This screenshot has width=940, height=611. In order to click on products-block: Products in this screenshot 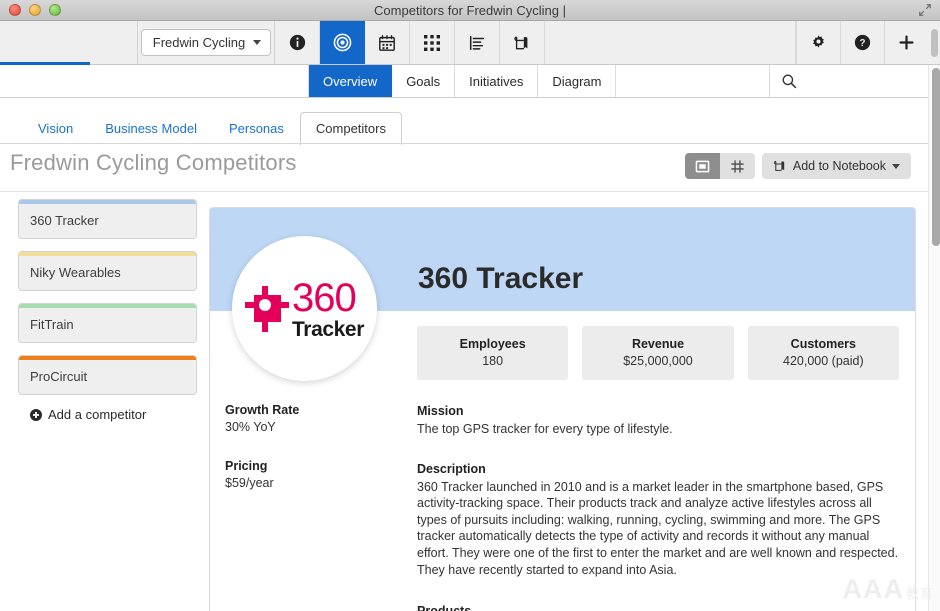, I will do `click(658, 607)`.